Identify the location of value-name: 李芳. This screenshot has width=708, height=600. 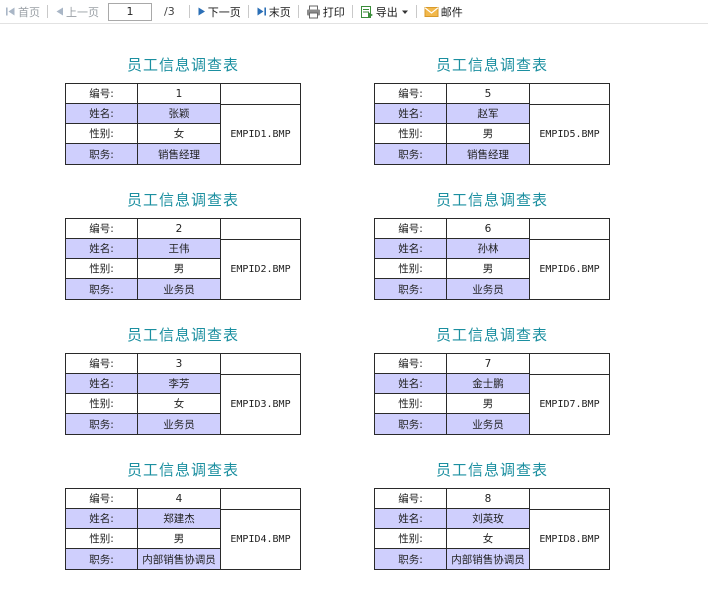
(179, 384).